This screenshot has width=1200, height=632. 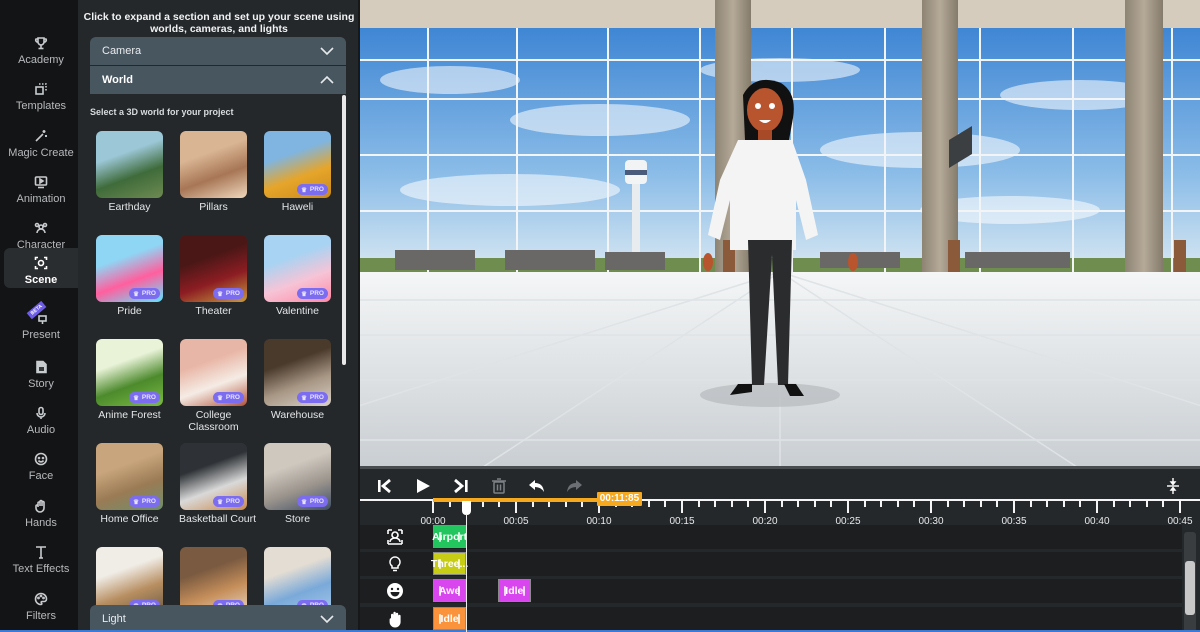 I want to click on nav-item-face: Face, so click(x=41, y=462).